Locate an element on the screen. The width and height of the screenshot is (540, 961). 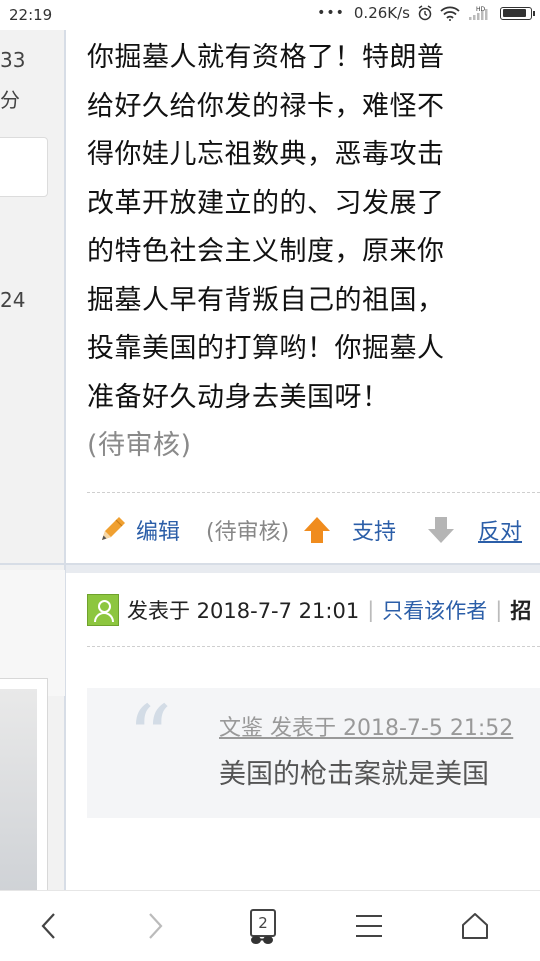
oppose-button: 反对 is located at coordinates (474, 530).